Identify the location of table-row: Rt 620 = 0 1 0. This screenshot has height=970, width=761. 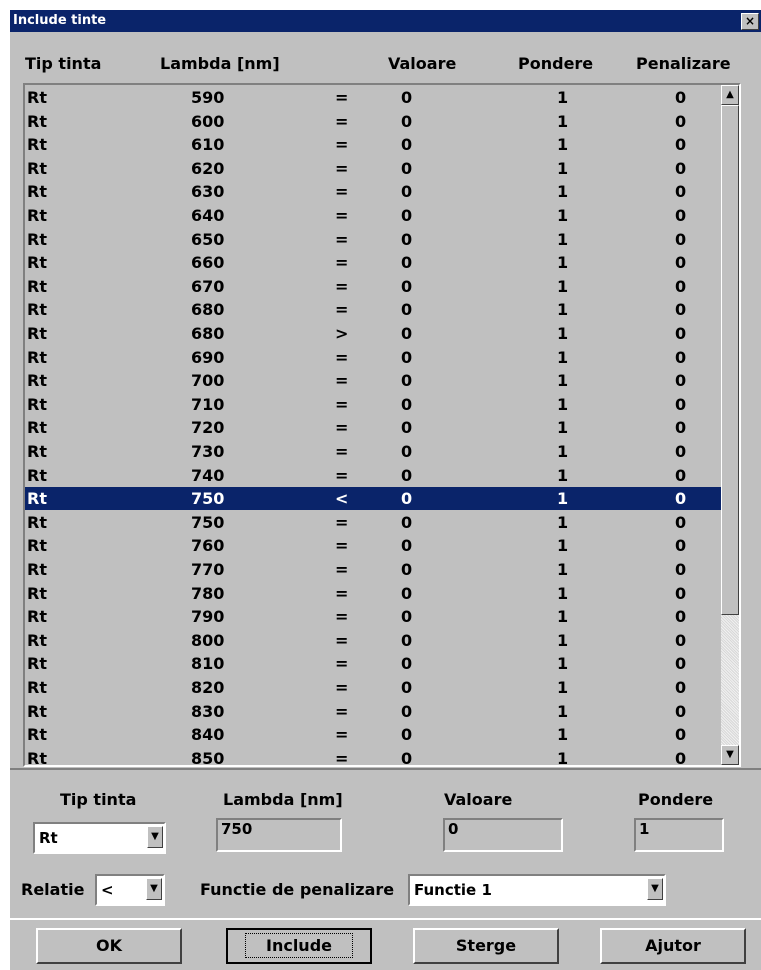
(373, 168).